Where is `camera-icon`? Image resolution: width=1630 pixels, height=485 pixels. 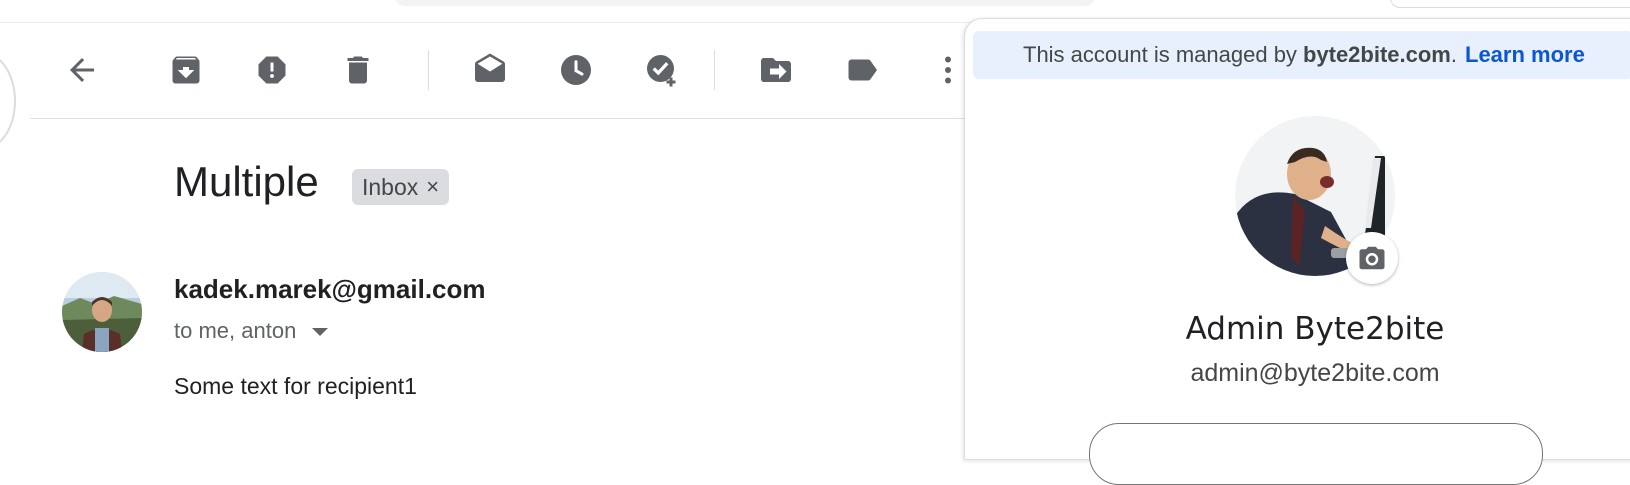 camera-icon is located at coordinates (1372, 258).